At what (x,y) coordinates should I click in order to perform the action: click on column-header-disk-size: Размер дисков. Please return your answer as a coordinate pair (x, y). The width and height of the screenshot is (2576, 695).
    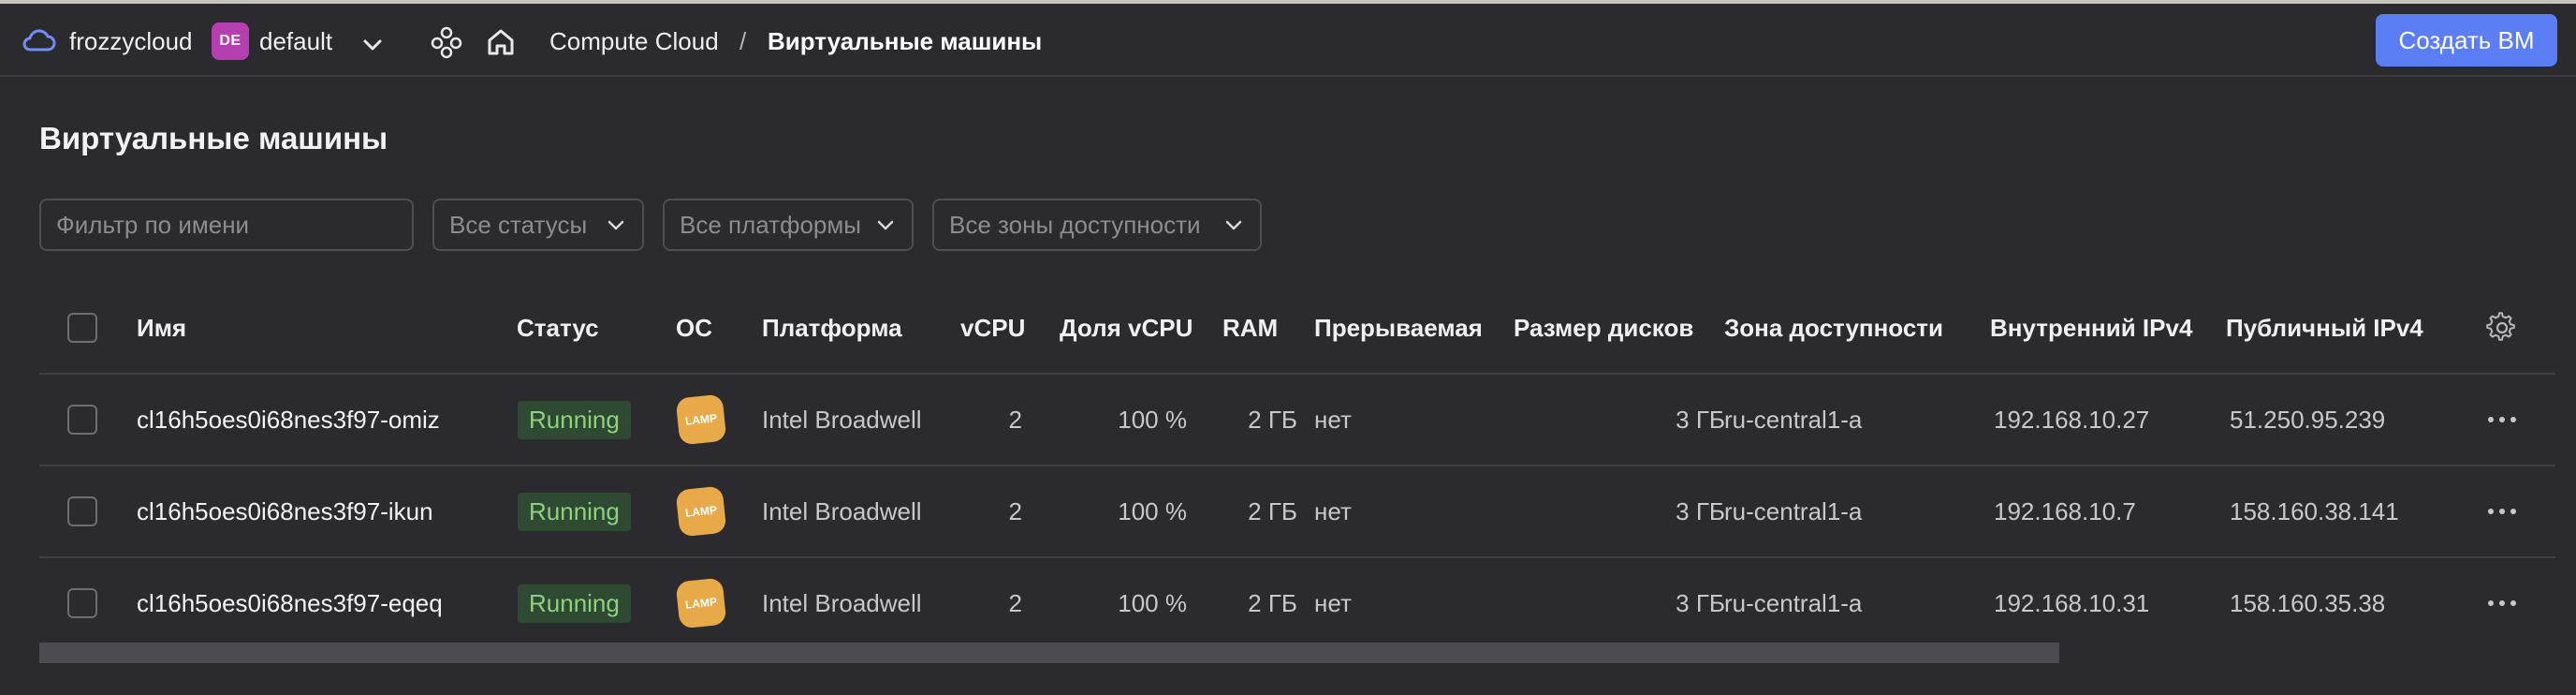
    Looking at the image, I should click on (1603, 328).